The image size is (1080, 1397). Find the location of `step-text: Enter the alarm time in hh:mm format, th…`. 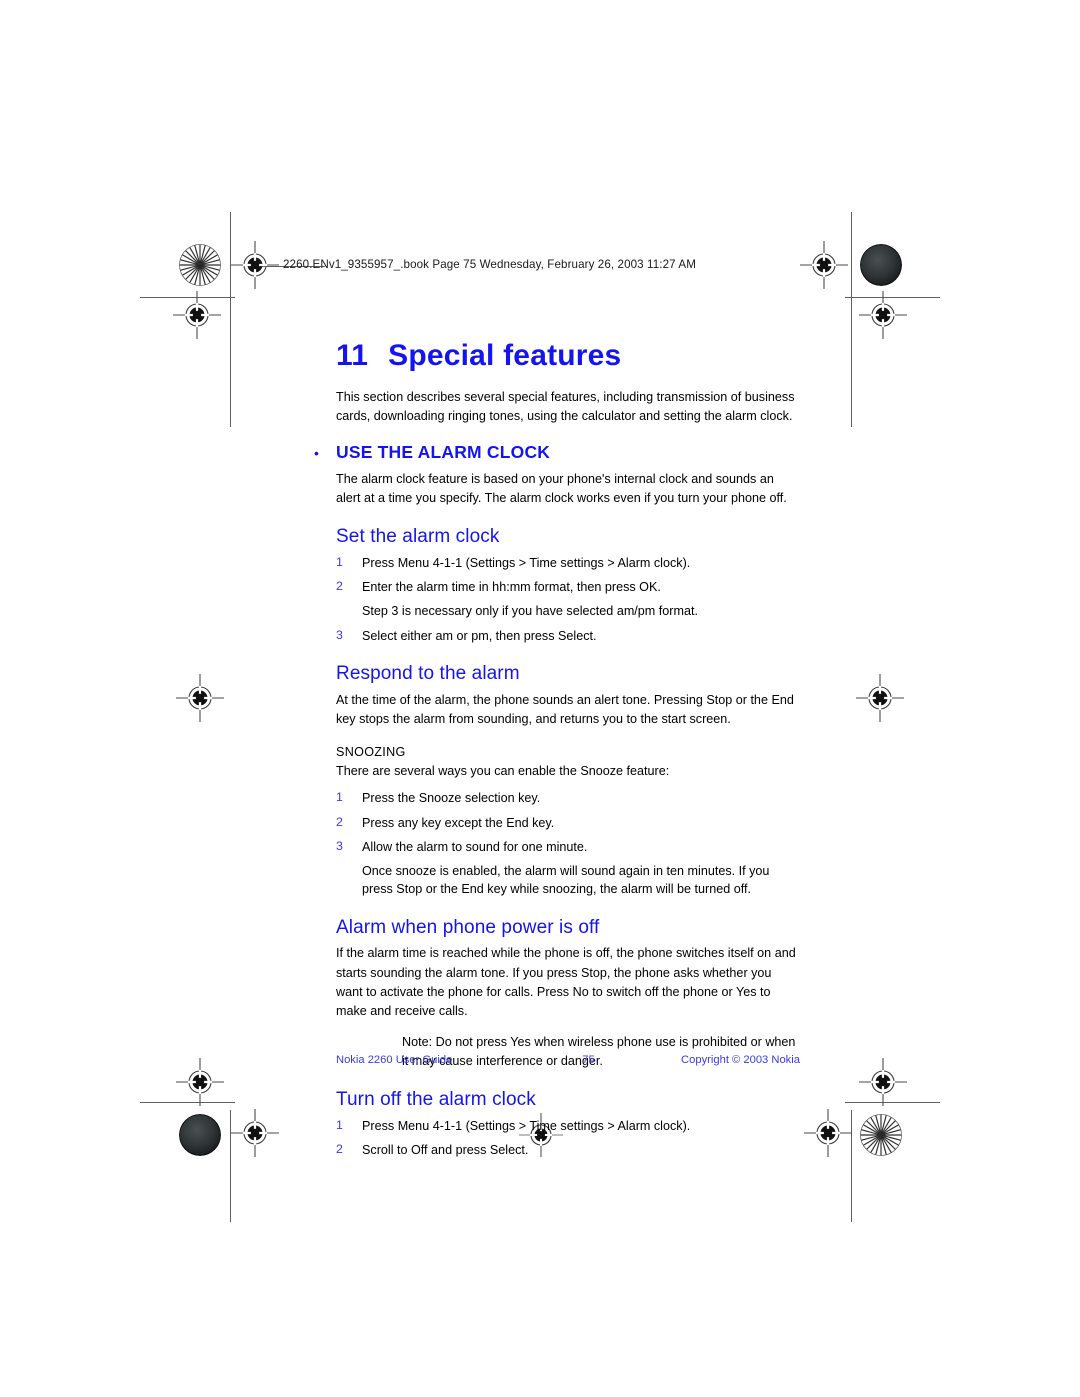

step-text: Enter the alarm time in hh:mm format, th… is located at coordinates (511, 587).